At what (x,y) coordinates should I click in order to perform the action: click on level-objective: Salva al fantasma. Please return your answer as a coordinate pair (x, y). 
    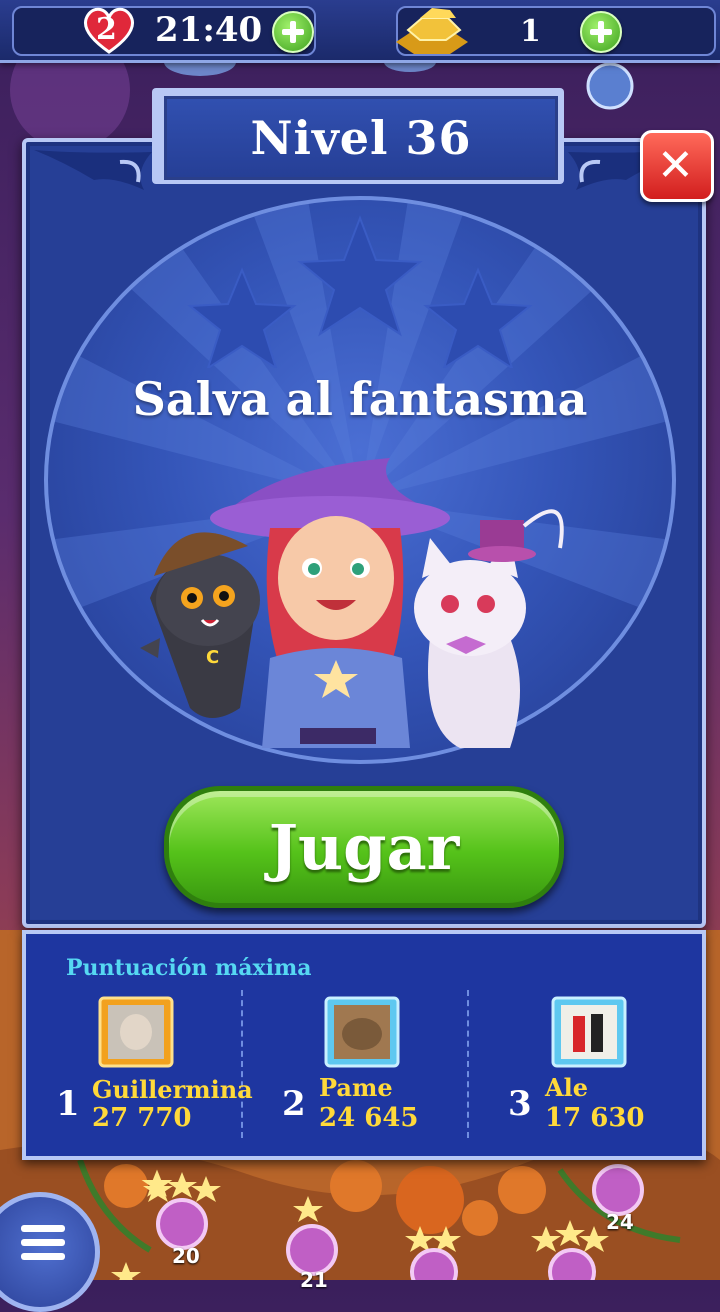
    Looking at the image, I should click on (360, 399).